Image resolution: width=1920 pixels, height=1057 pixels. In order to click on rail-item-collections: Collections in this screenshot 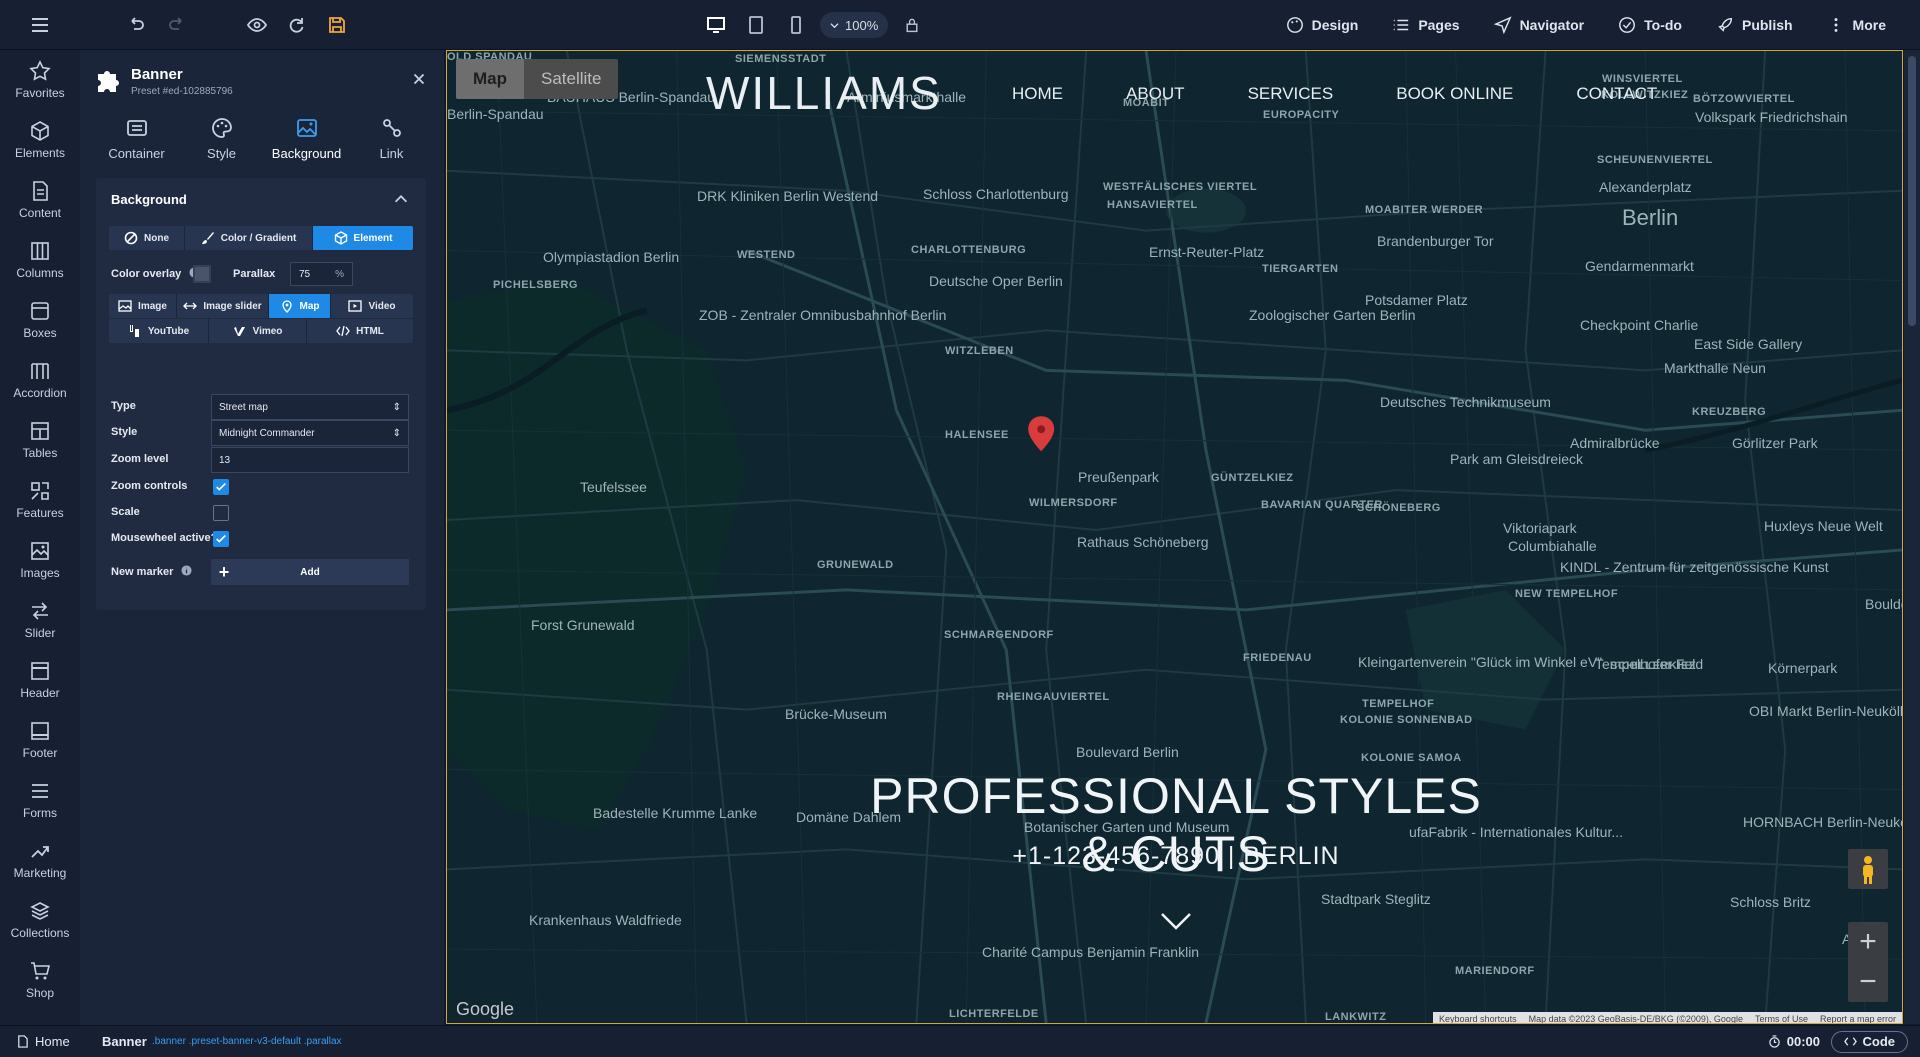, I will do `click(40, 920)`.